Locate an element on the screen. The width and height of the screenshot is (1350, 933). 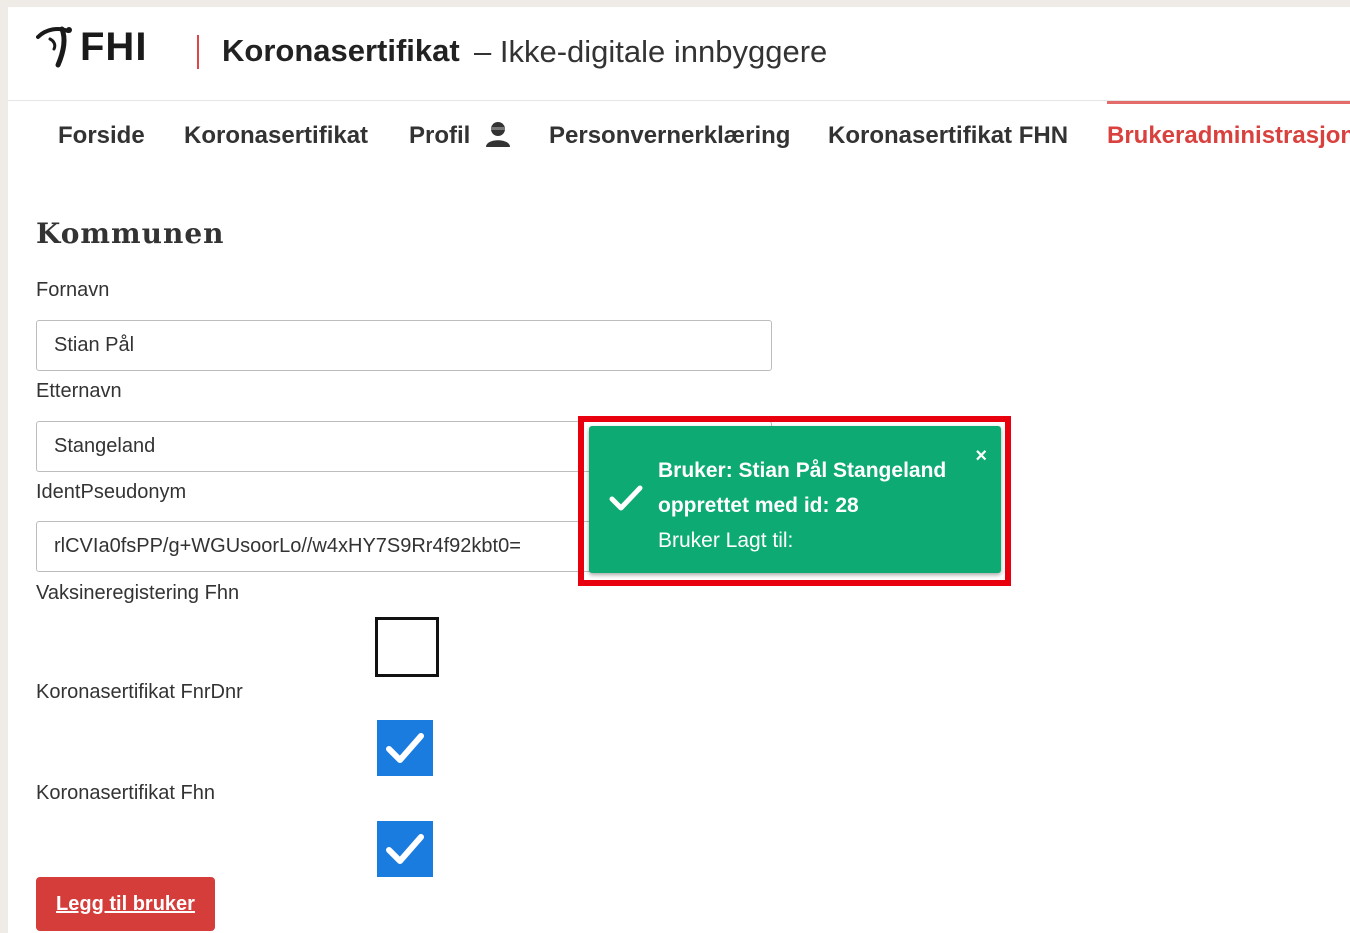
fnrdnr-label: Koronasertifikat FnrDnr is located at coordinates (139, 692).